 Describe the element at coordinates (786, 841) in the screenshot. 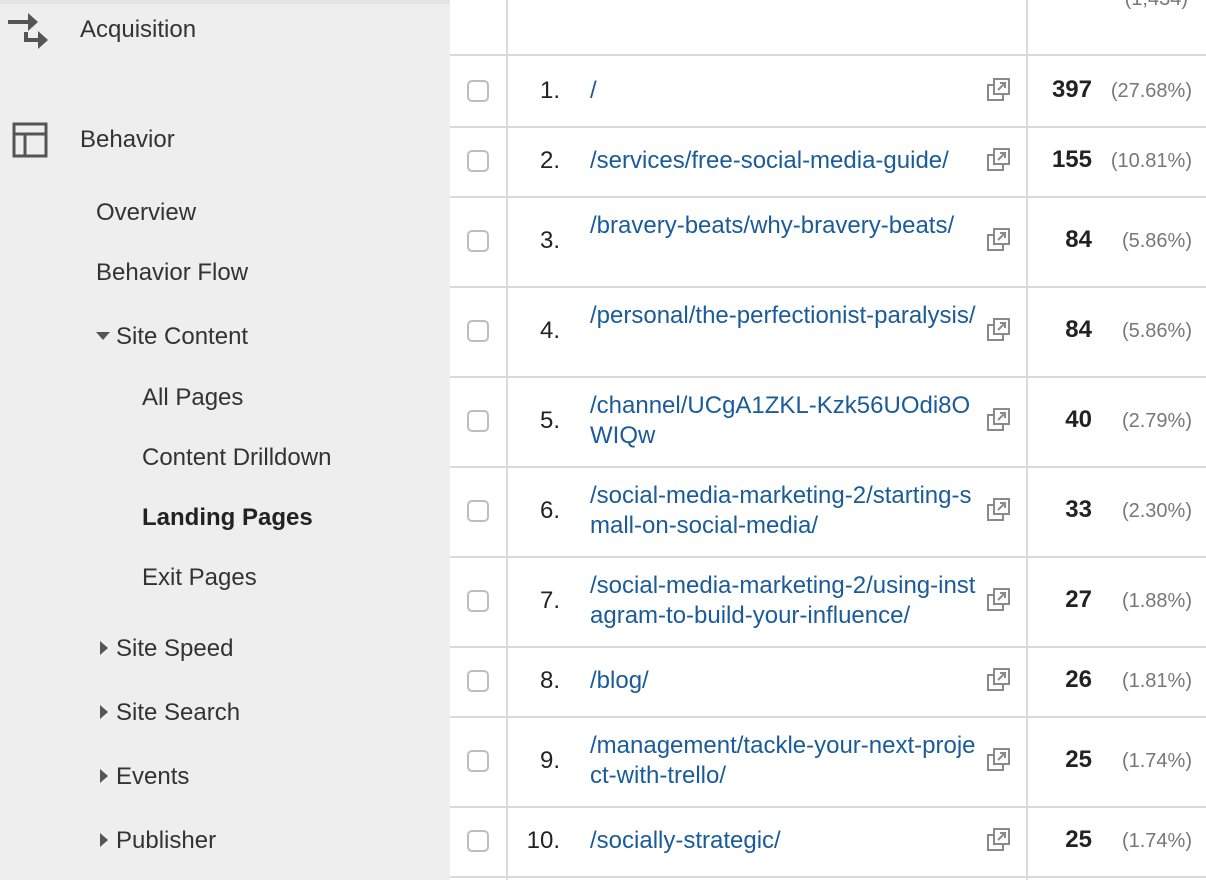

I see `row-page-link: /socially-strategic/` at that location.